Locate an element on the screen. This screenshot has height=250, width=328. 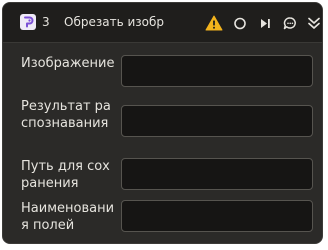
node-logo-icon is located at coordinates (28, 22).